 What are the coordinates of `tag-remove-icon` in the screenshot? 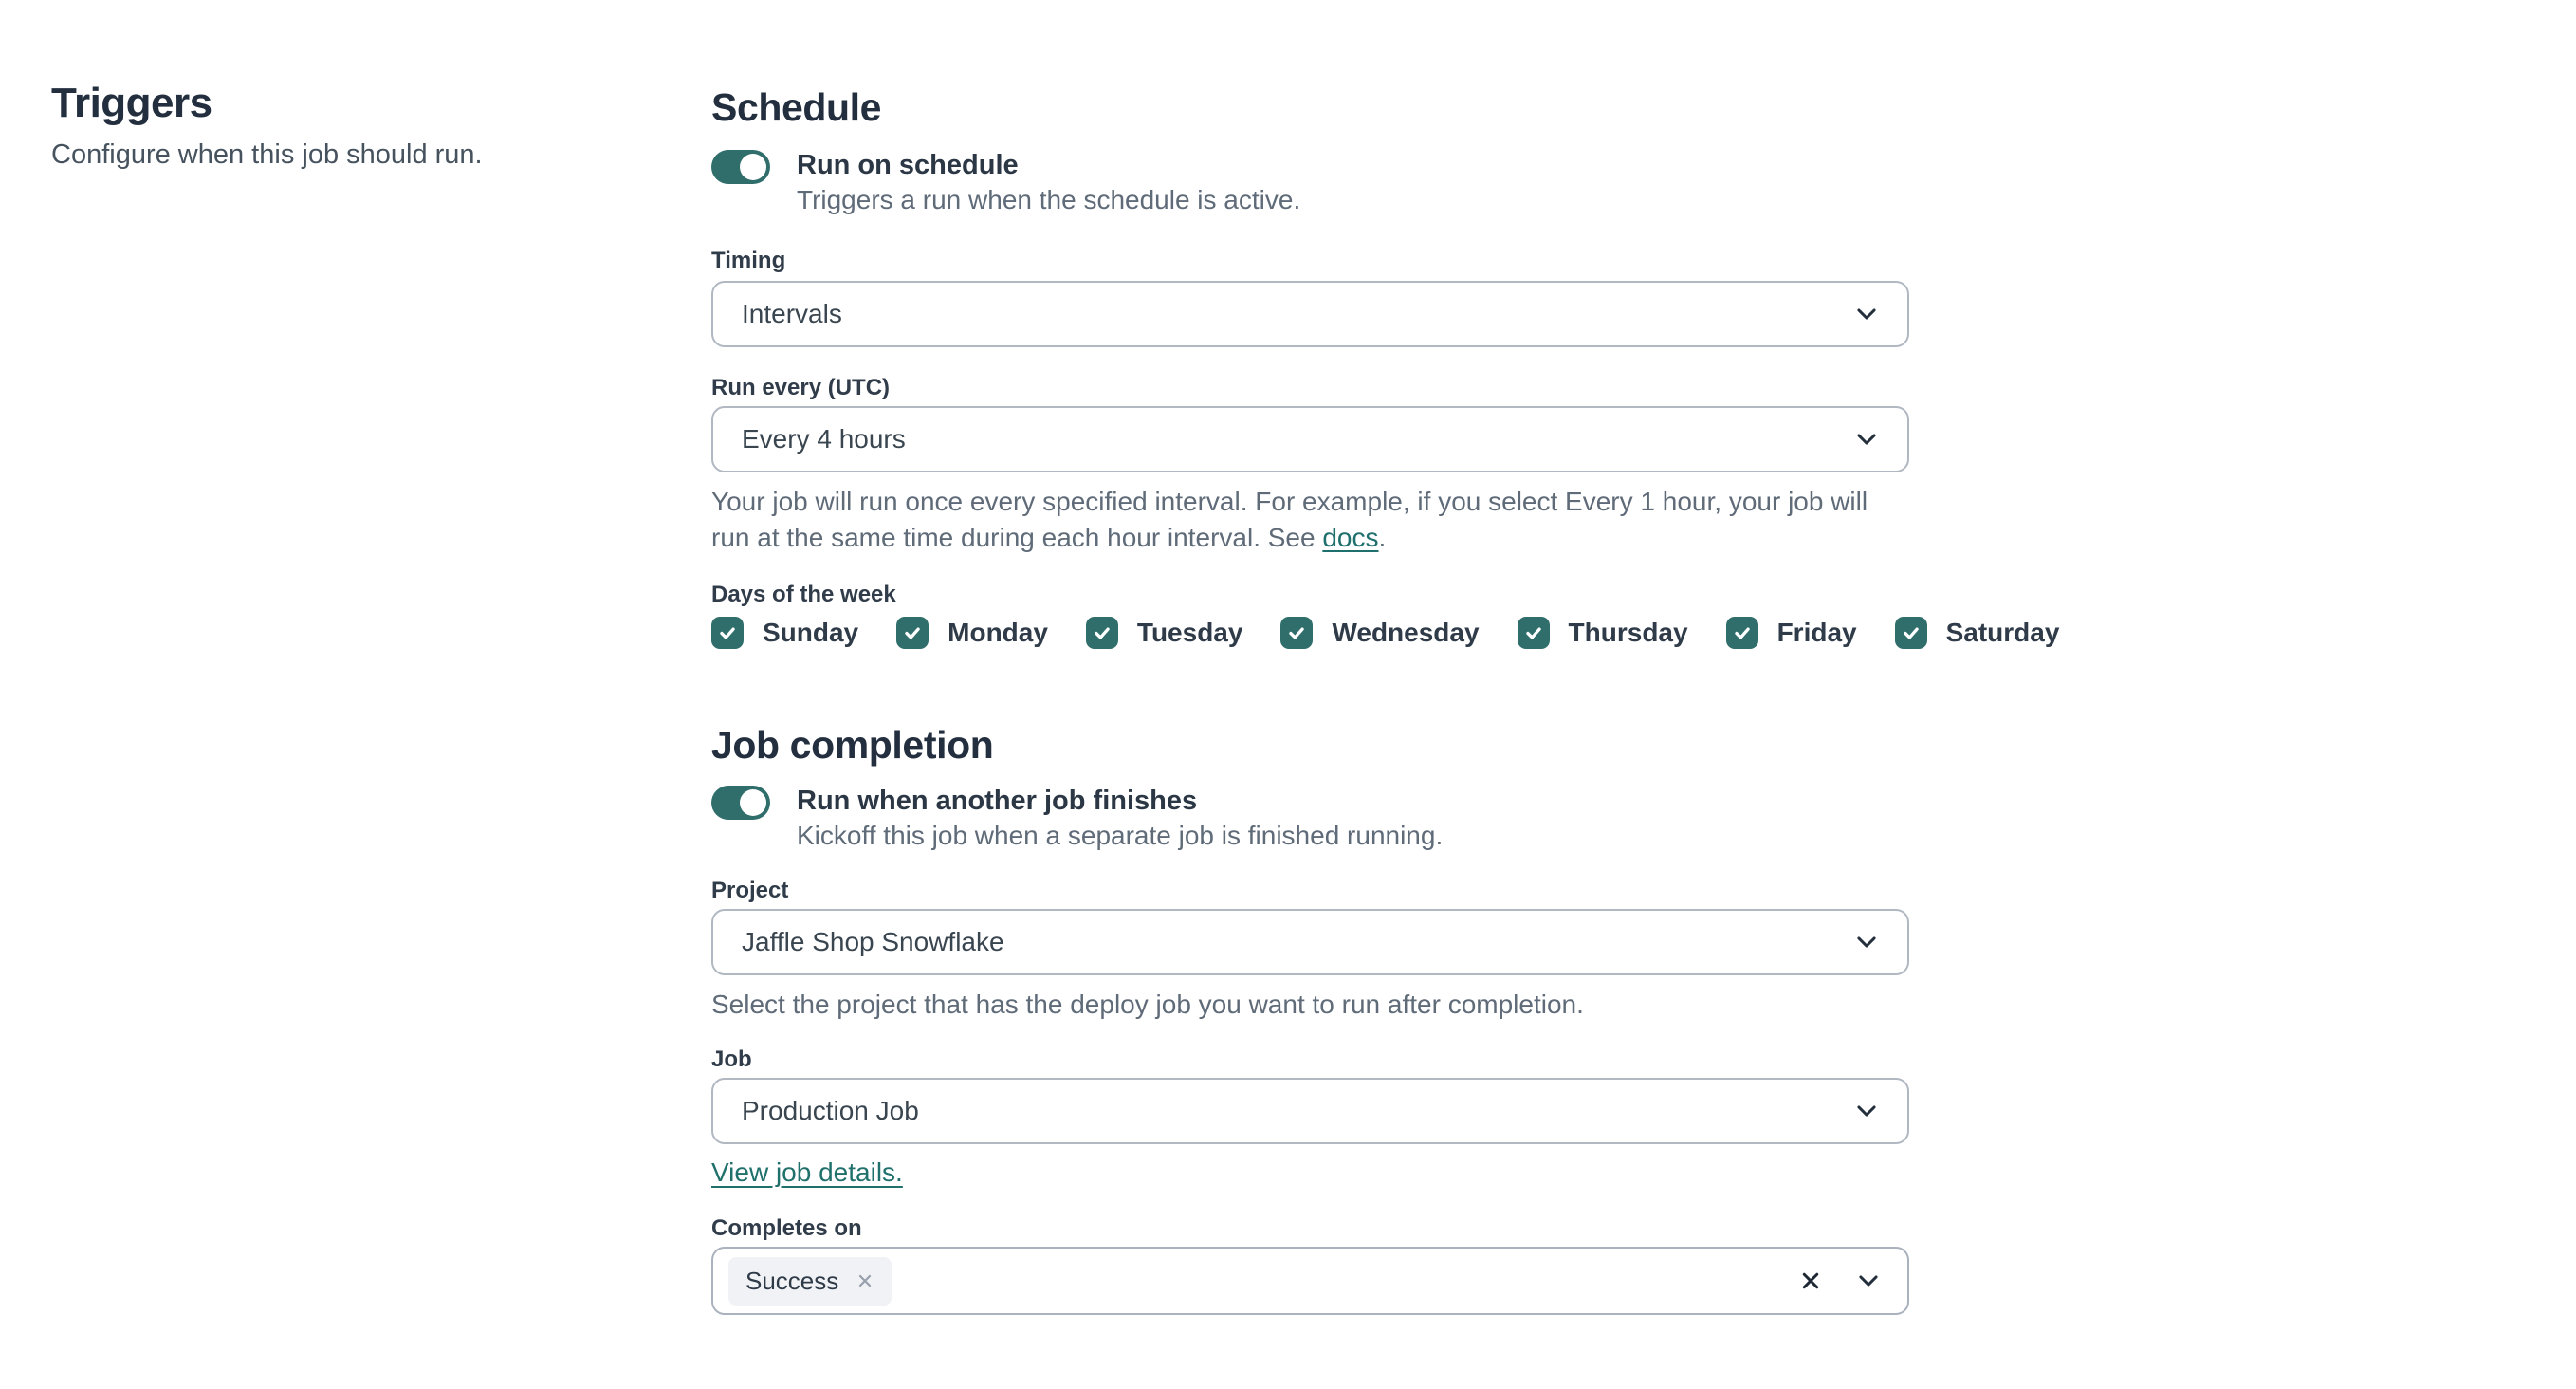 It's located at (865, 1280).